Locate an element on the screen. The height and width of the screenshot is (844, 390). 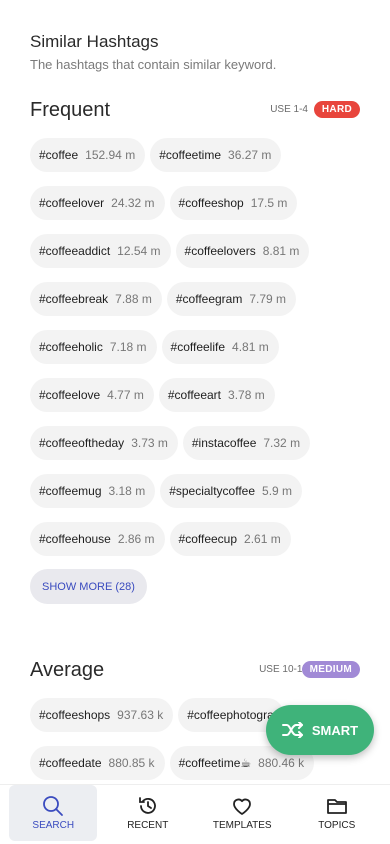
hashtag-label: #coffeelover is located at coordinates (72, 203).